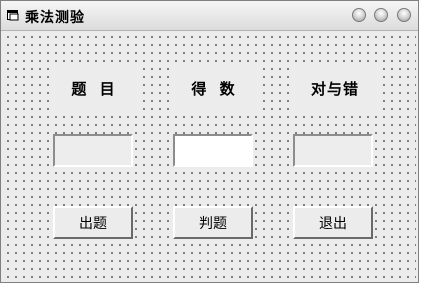 This screenshot has height=285, width=421. What do you see at coordinates (213, 222) in the screenshot?
I see `judge-button: 判题` at bounding box center [213, 222].